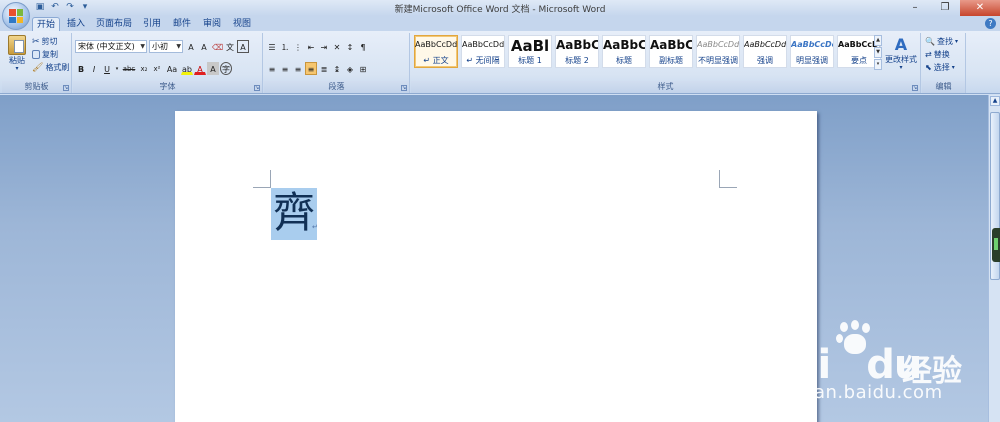  What do you see at coordinates (200, 68) in the screenshot?
I see `font-color-icon: A` at bounding box center [200, 68].